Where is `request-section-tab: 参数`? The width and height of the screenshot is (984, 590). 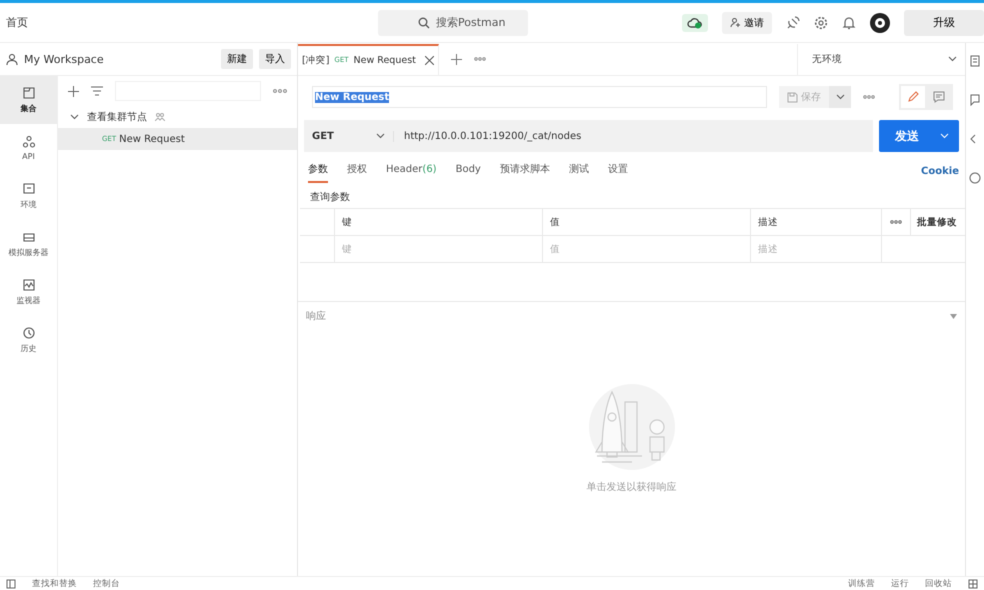
request-section-tab: 参数 is located at coordinates (318, 171).